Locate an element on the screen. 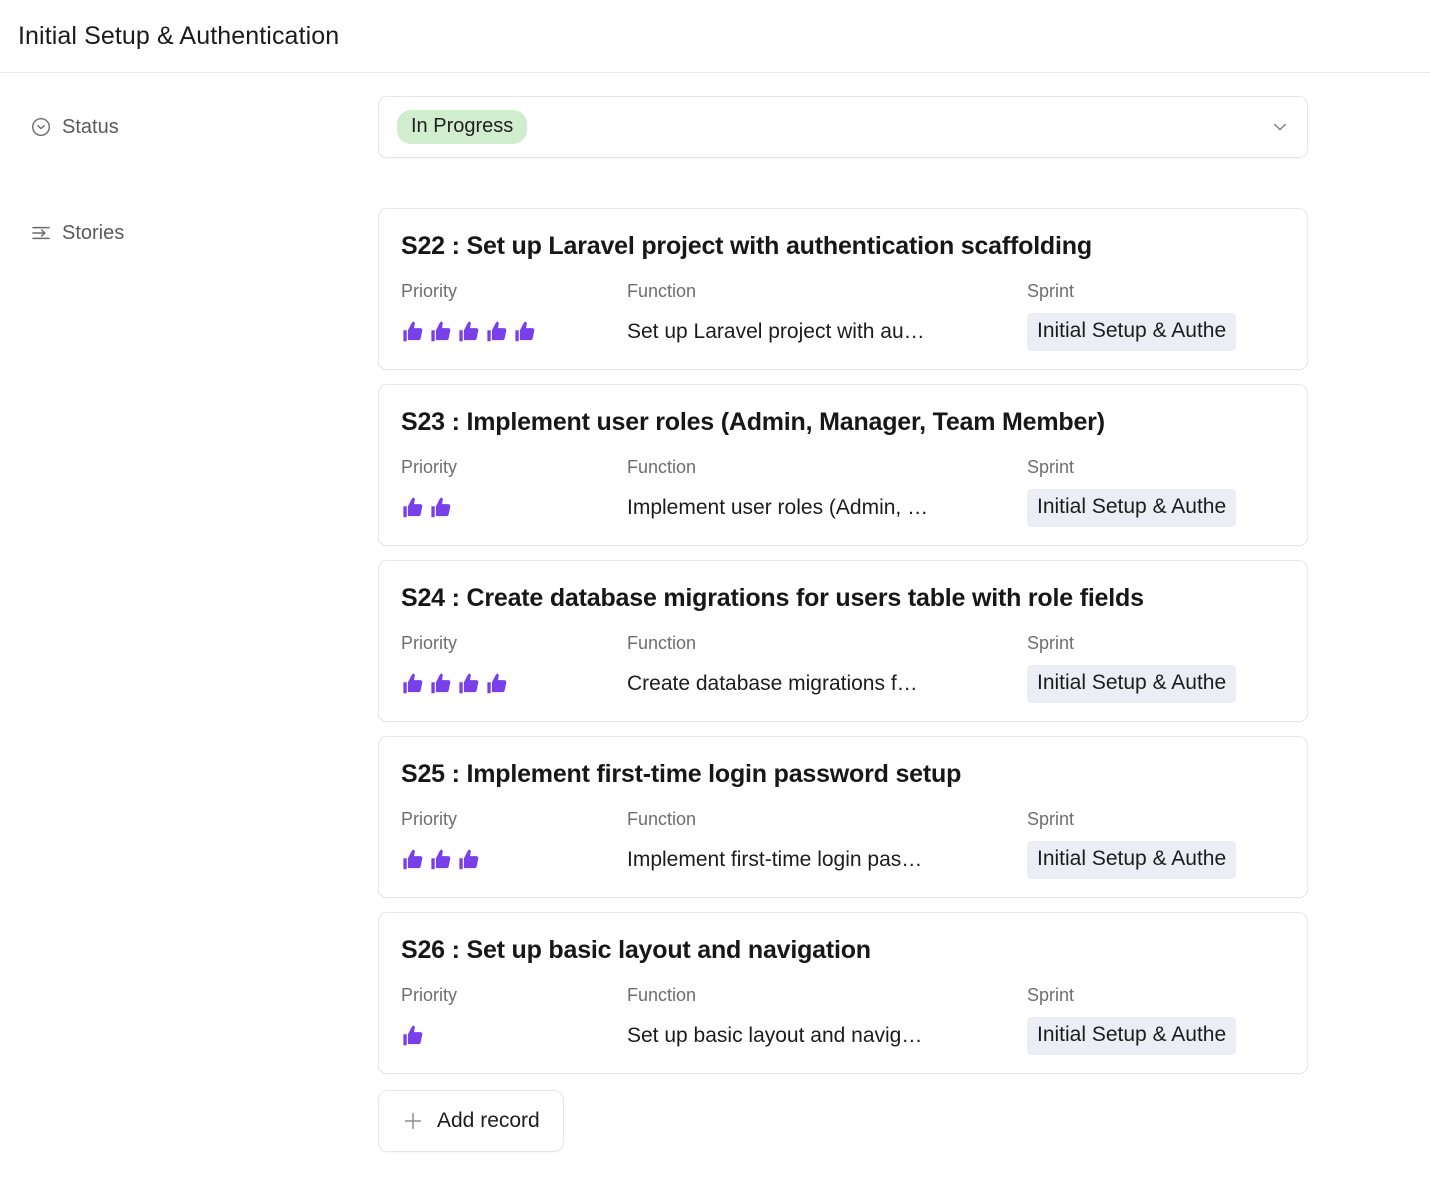  record-header: Initial Setup & Authentication is located at coordinates (715, 36).